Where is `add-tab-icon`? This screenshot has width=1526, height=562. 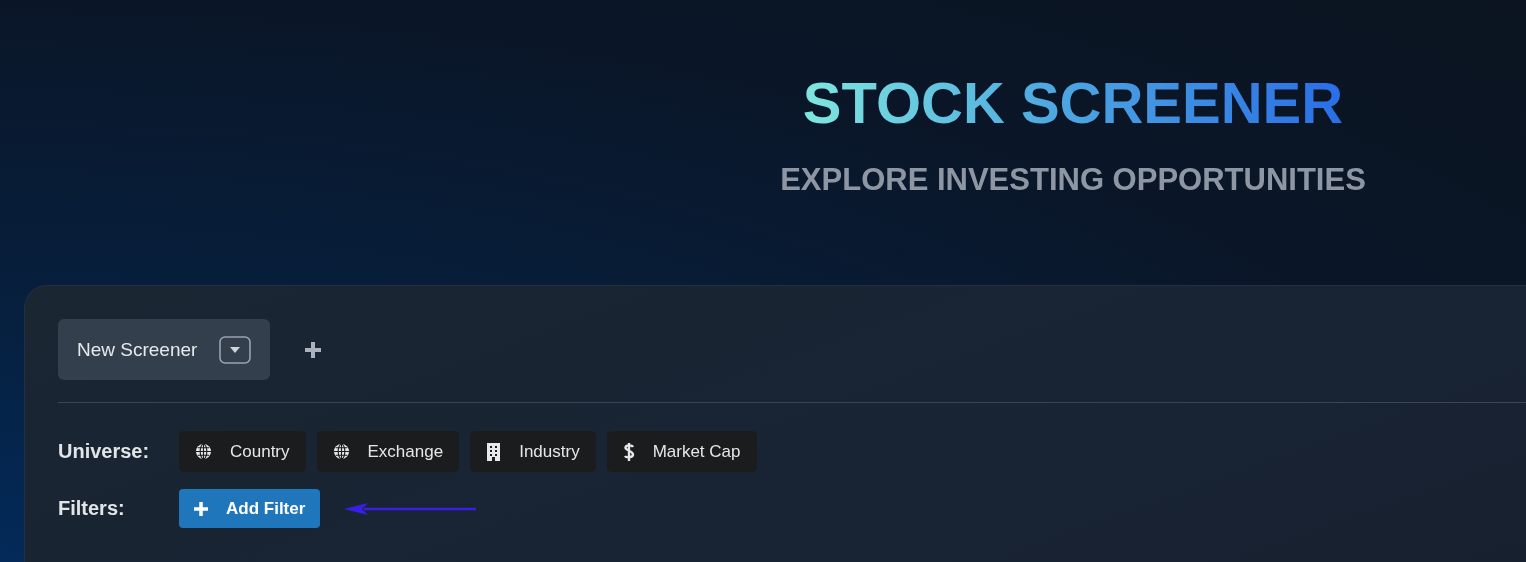
add-tab-icon is located at coordinates (313, 349).